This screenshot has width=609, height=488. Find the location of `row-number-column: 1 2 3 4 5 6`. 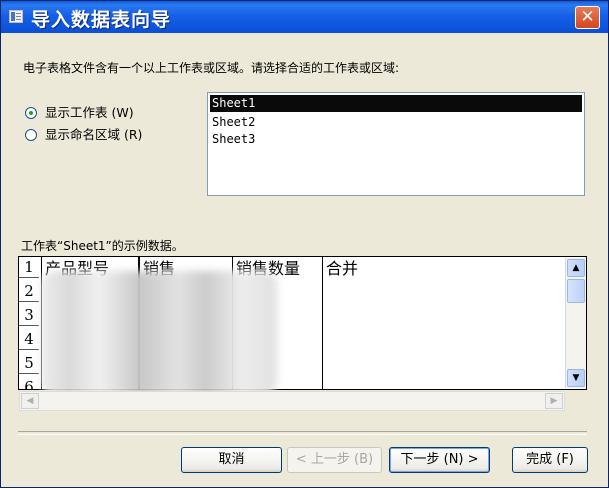

row-number-column: 1 2 3 4 5 6 is located at coordinates (30, 323).